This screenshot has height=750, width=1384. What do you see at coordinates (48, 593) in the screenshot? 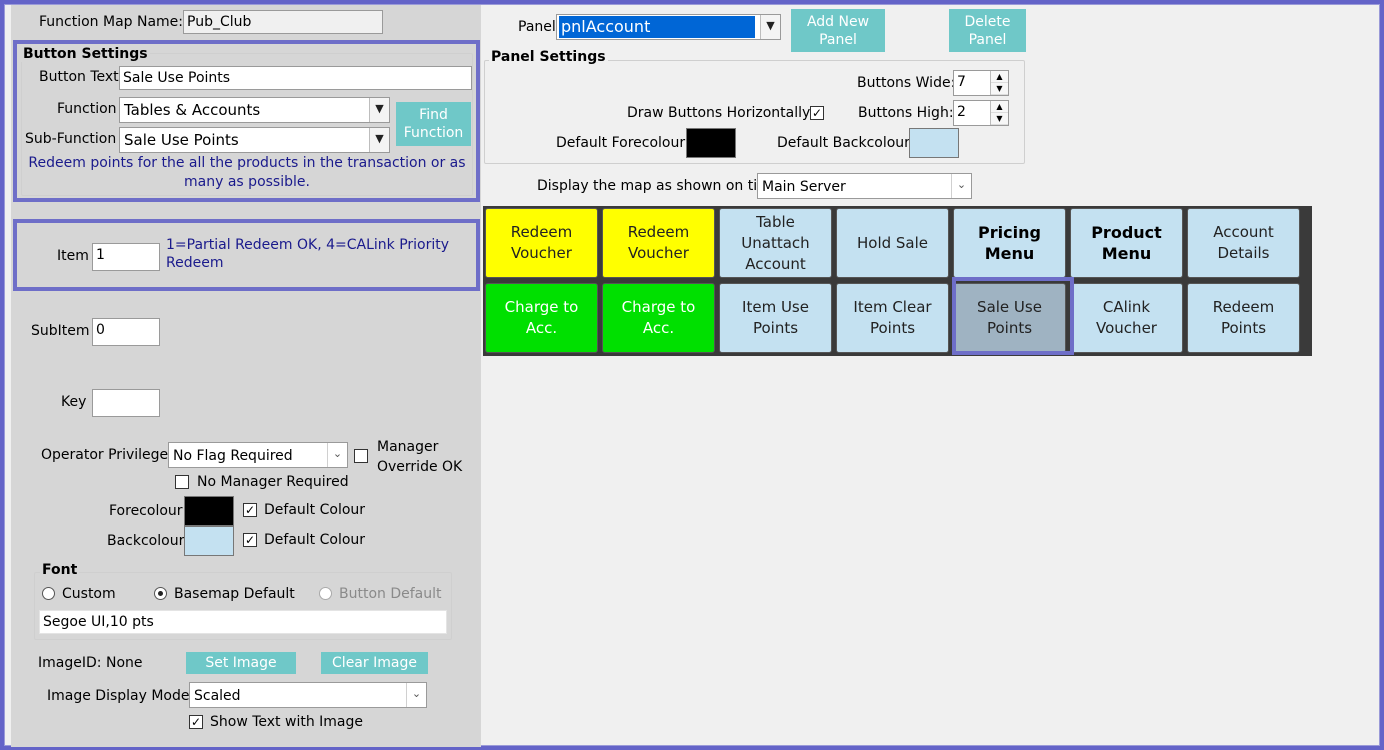
I see `font-custom-radio` at bounding box center [48, 593].